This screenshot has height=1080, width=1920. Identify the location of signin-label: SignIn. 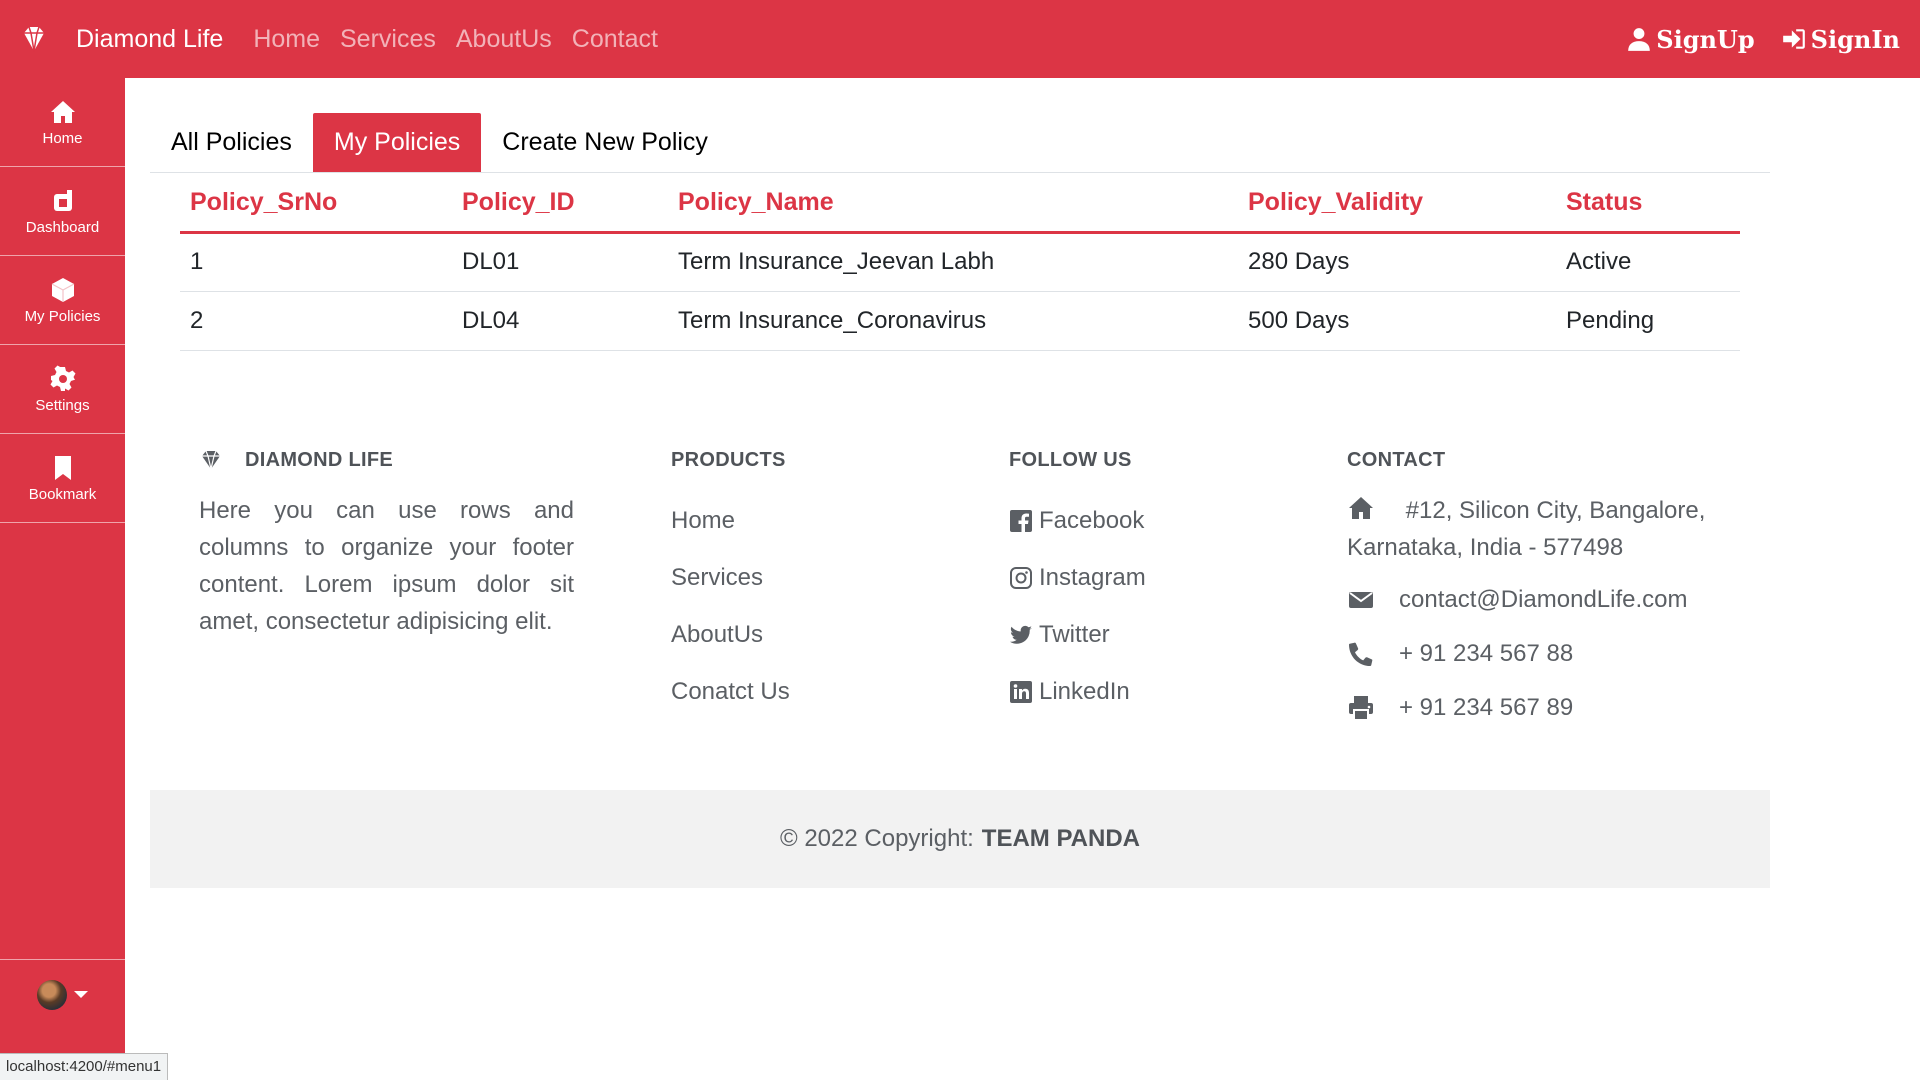
(1855, 39).